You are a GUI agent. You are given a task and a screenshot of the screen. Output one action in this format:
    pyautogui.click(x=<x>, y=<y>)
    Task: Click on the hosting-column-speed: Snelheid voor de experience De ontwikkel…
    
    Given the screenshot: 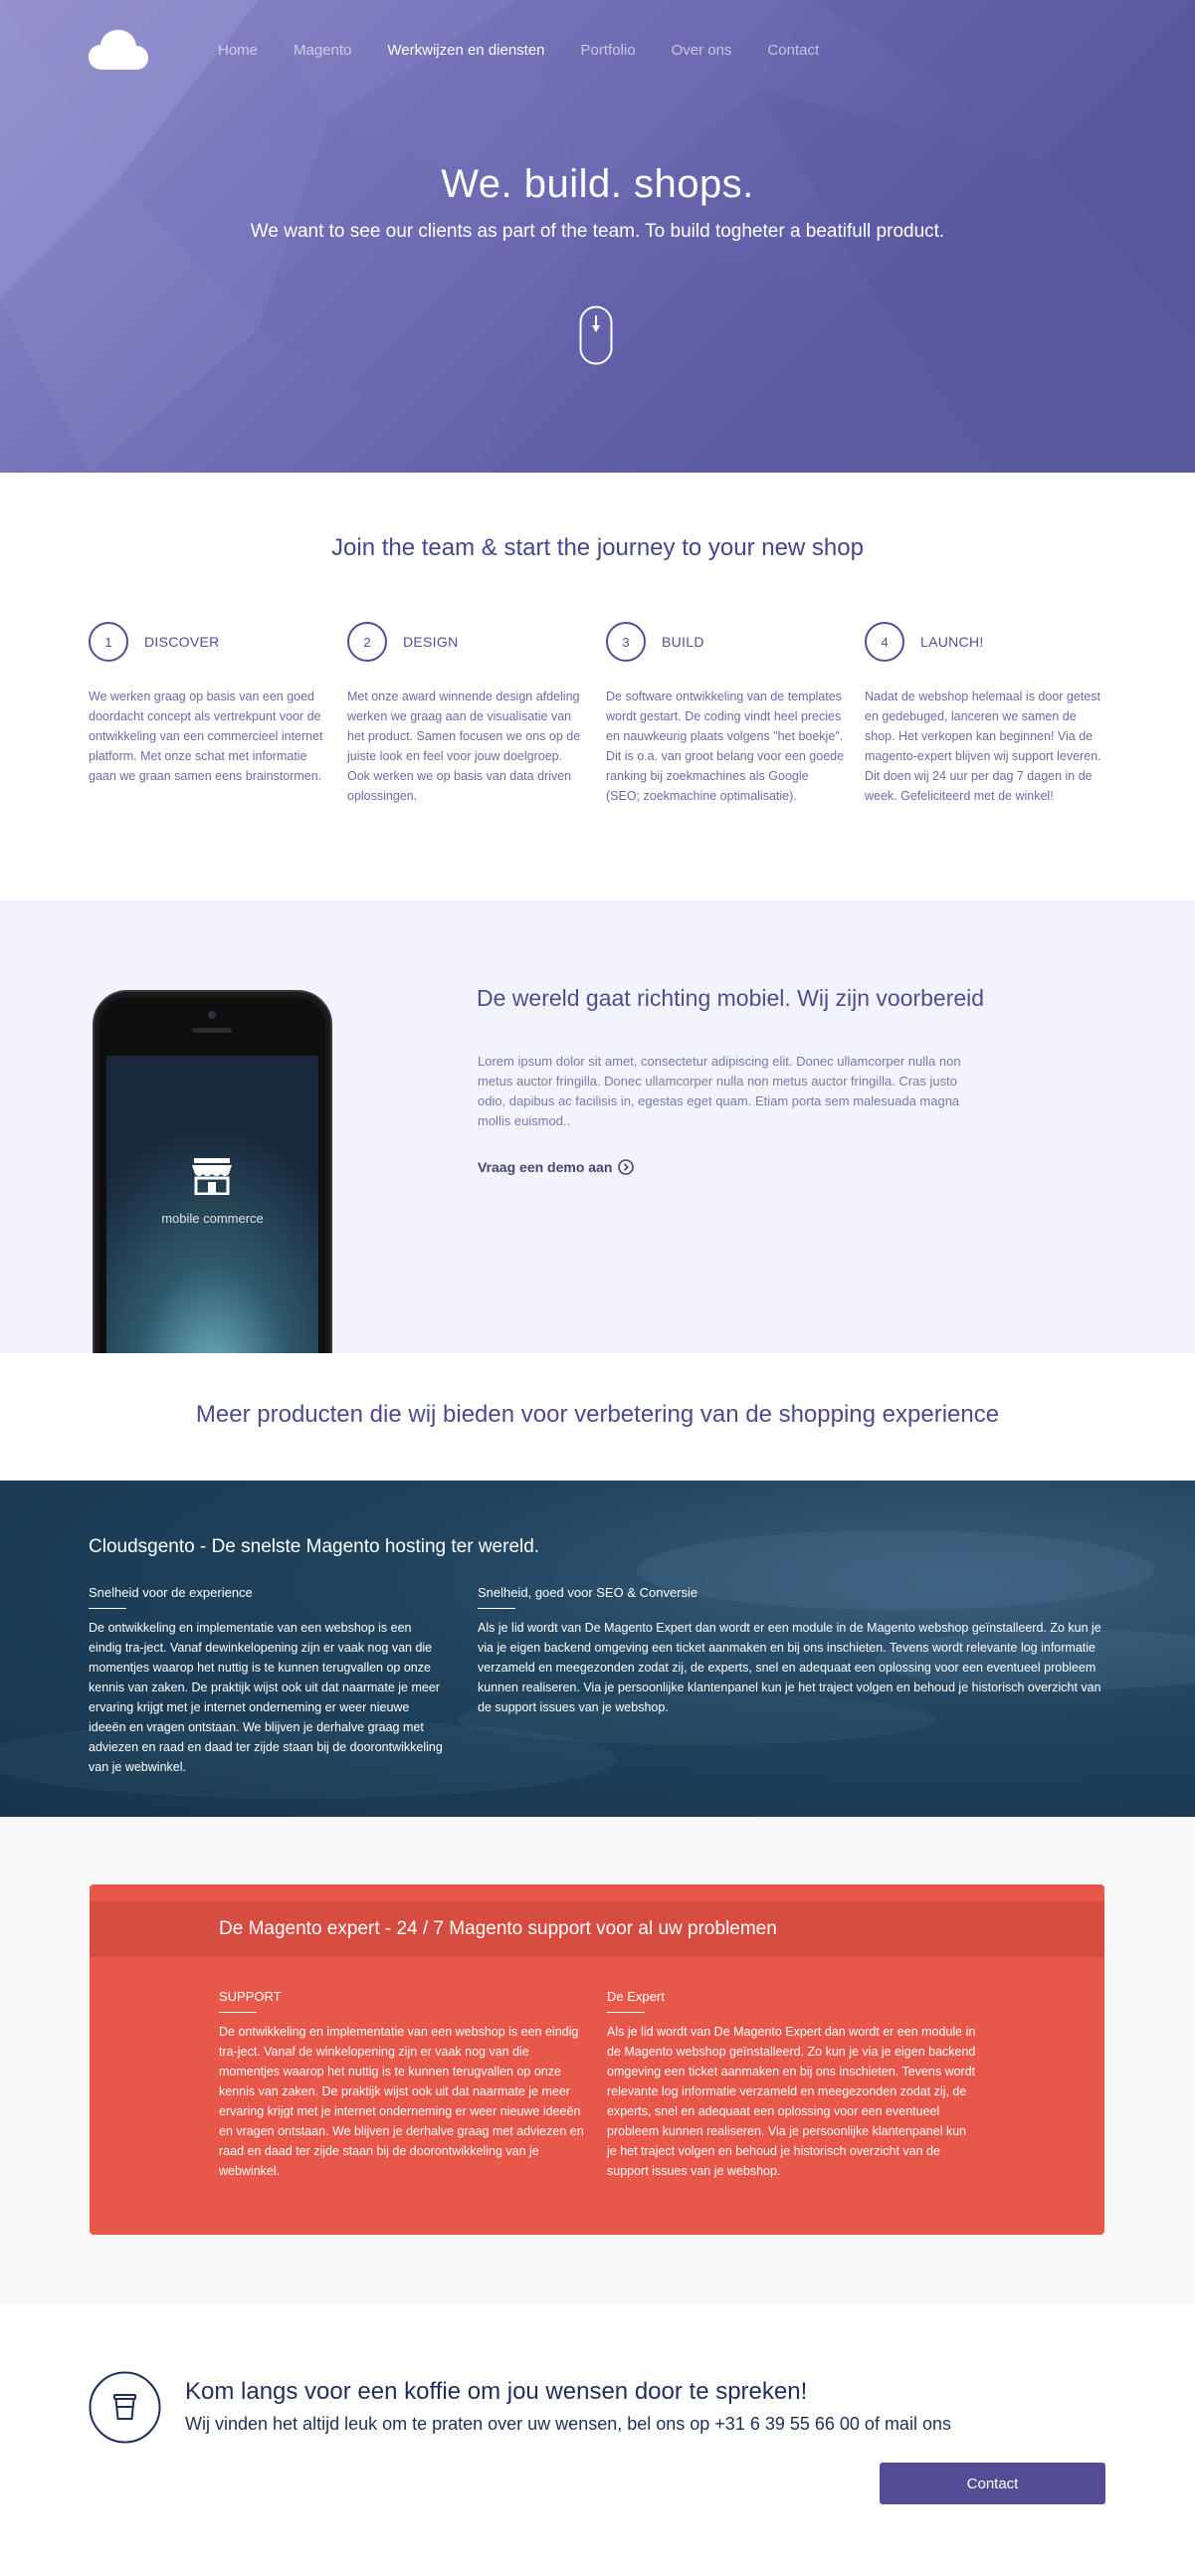 What is the action you would take?
    pyautogui.click(x=268, y=1681)
    